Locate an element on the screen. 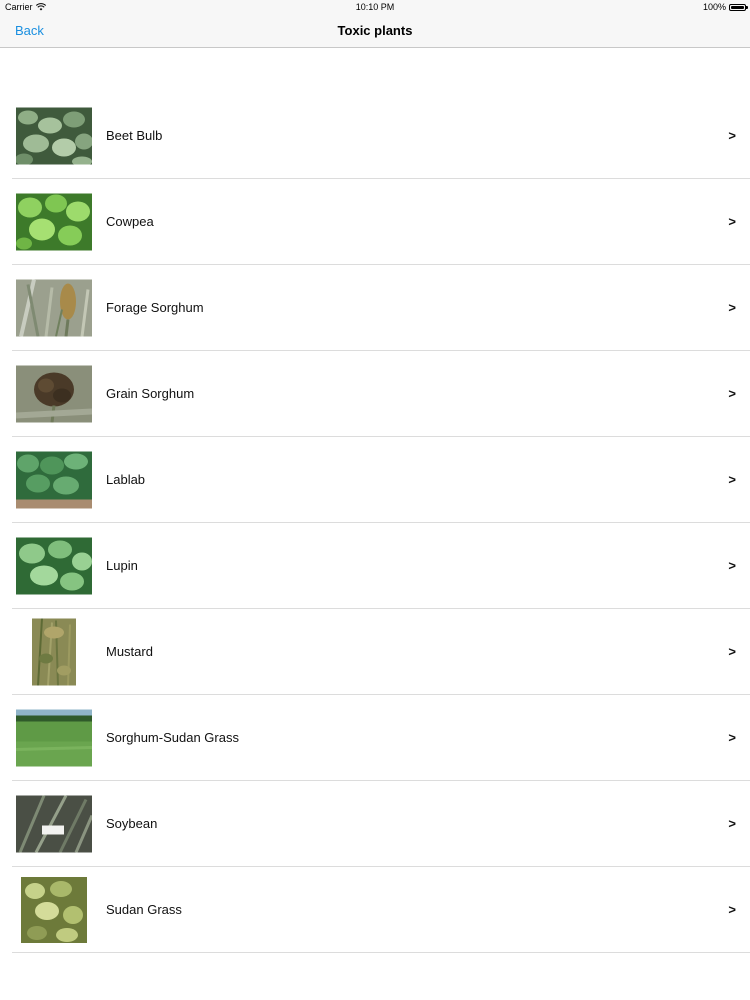  list-item-lablab: Lablab > is located at coordinates (381, 480).